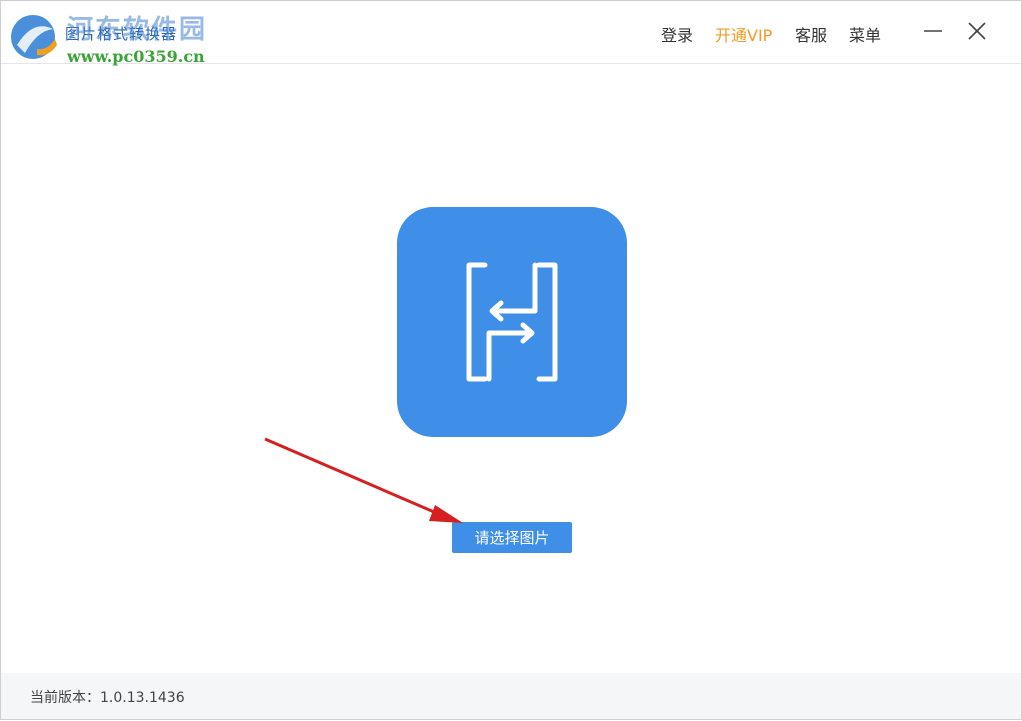 This screenshot has width=1022, height=721. Describe the element at coordinates (136, 56) in the screenshot. I see `watermark-url: www.pc0359.cn` at that location.